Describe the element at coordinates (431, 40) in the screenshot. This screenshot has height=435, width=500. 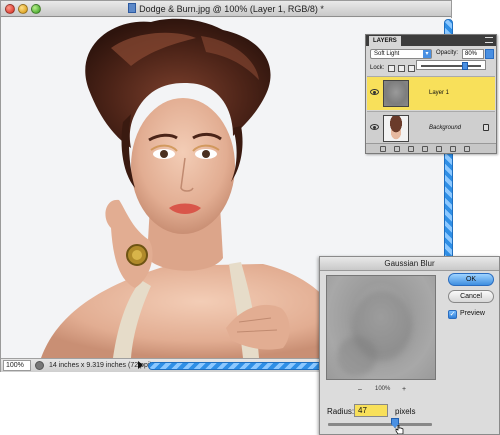
I see `layers-panel-header: LAYERS` at that location.